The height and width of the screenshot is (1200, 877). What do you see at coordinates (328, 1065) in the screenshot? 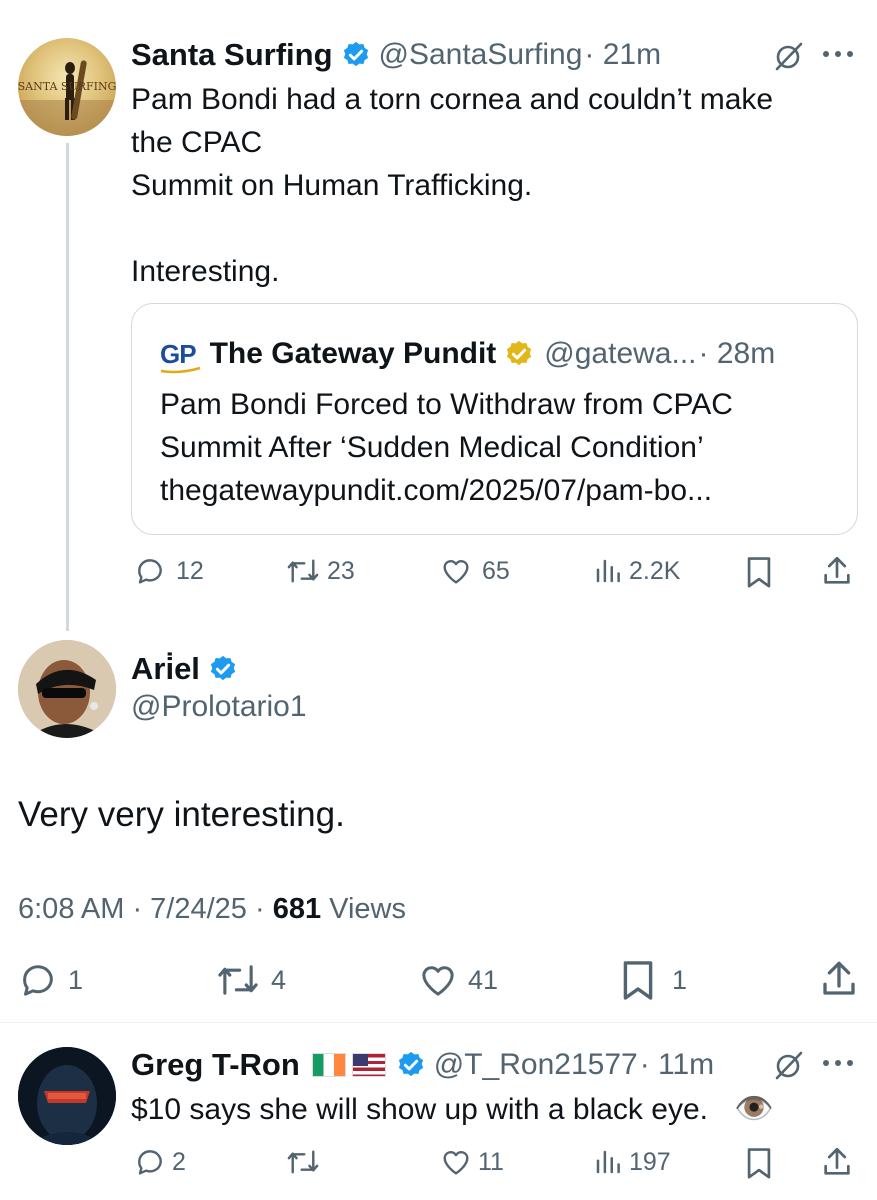
I see `ireland-flag-icon` at bounding box center [328, 1065].